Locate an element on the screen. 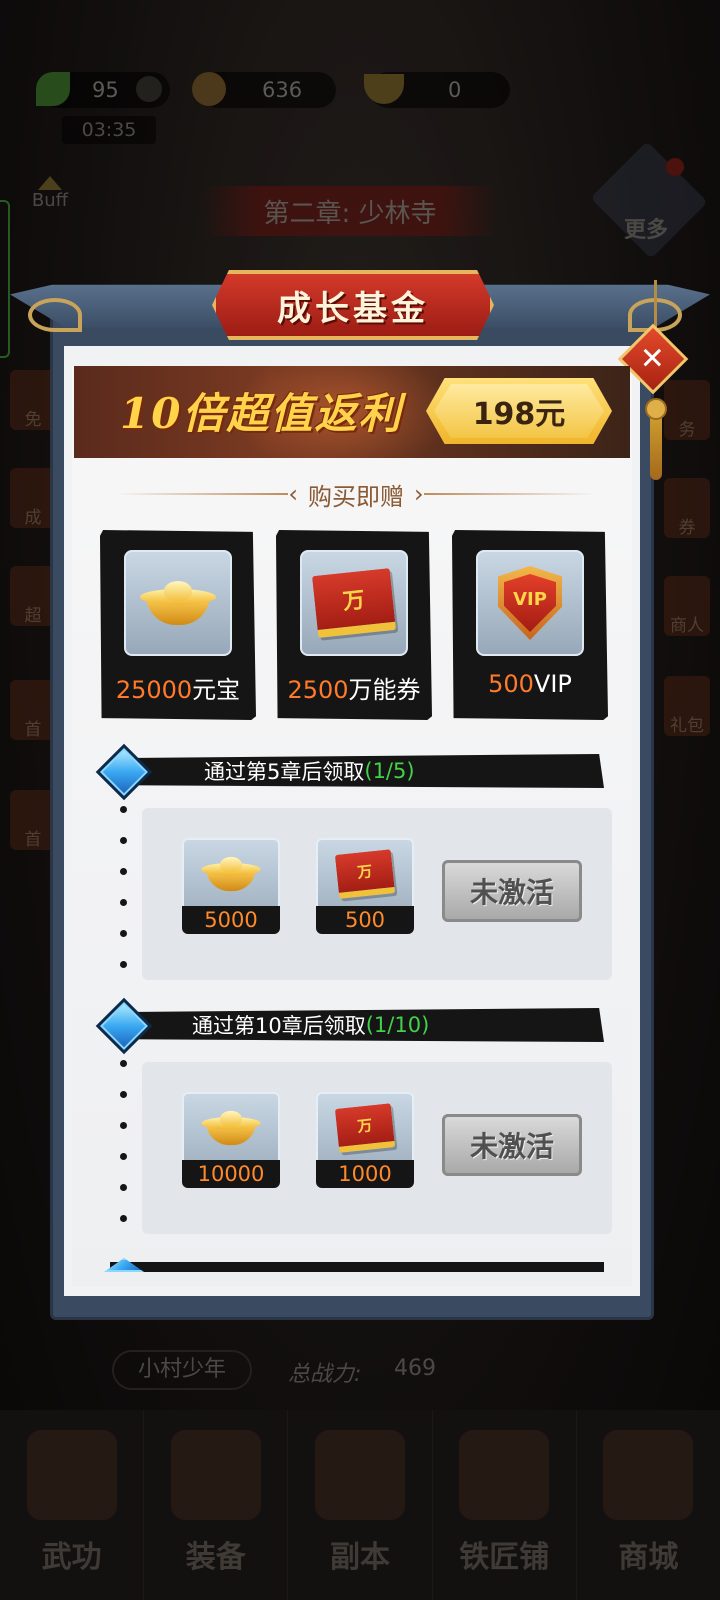 This screenshot has height=1600, width=720. tier-label: 通过第10章后领取 is located at coordinates (279, 1026).